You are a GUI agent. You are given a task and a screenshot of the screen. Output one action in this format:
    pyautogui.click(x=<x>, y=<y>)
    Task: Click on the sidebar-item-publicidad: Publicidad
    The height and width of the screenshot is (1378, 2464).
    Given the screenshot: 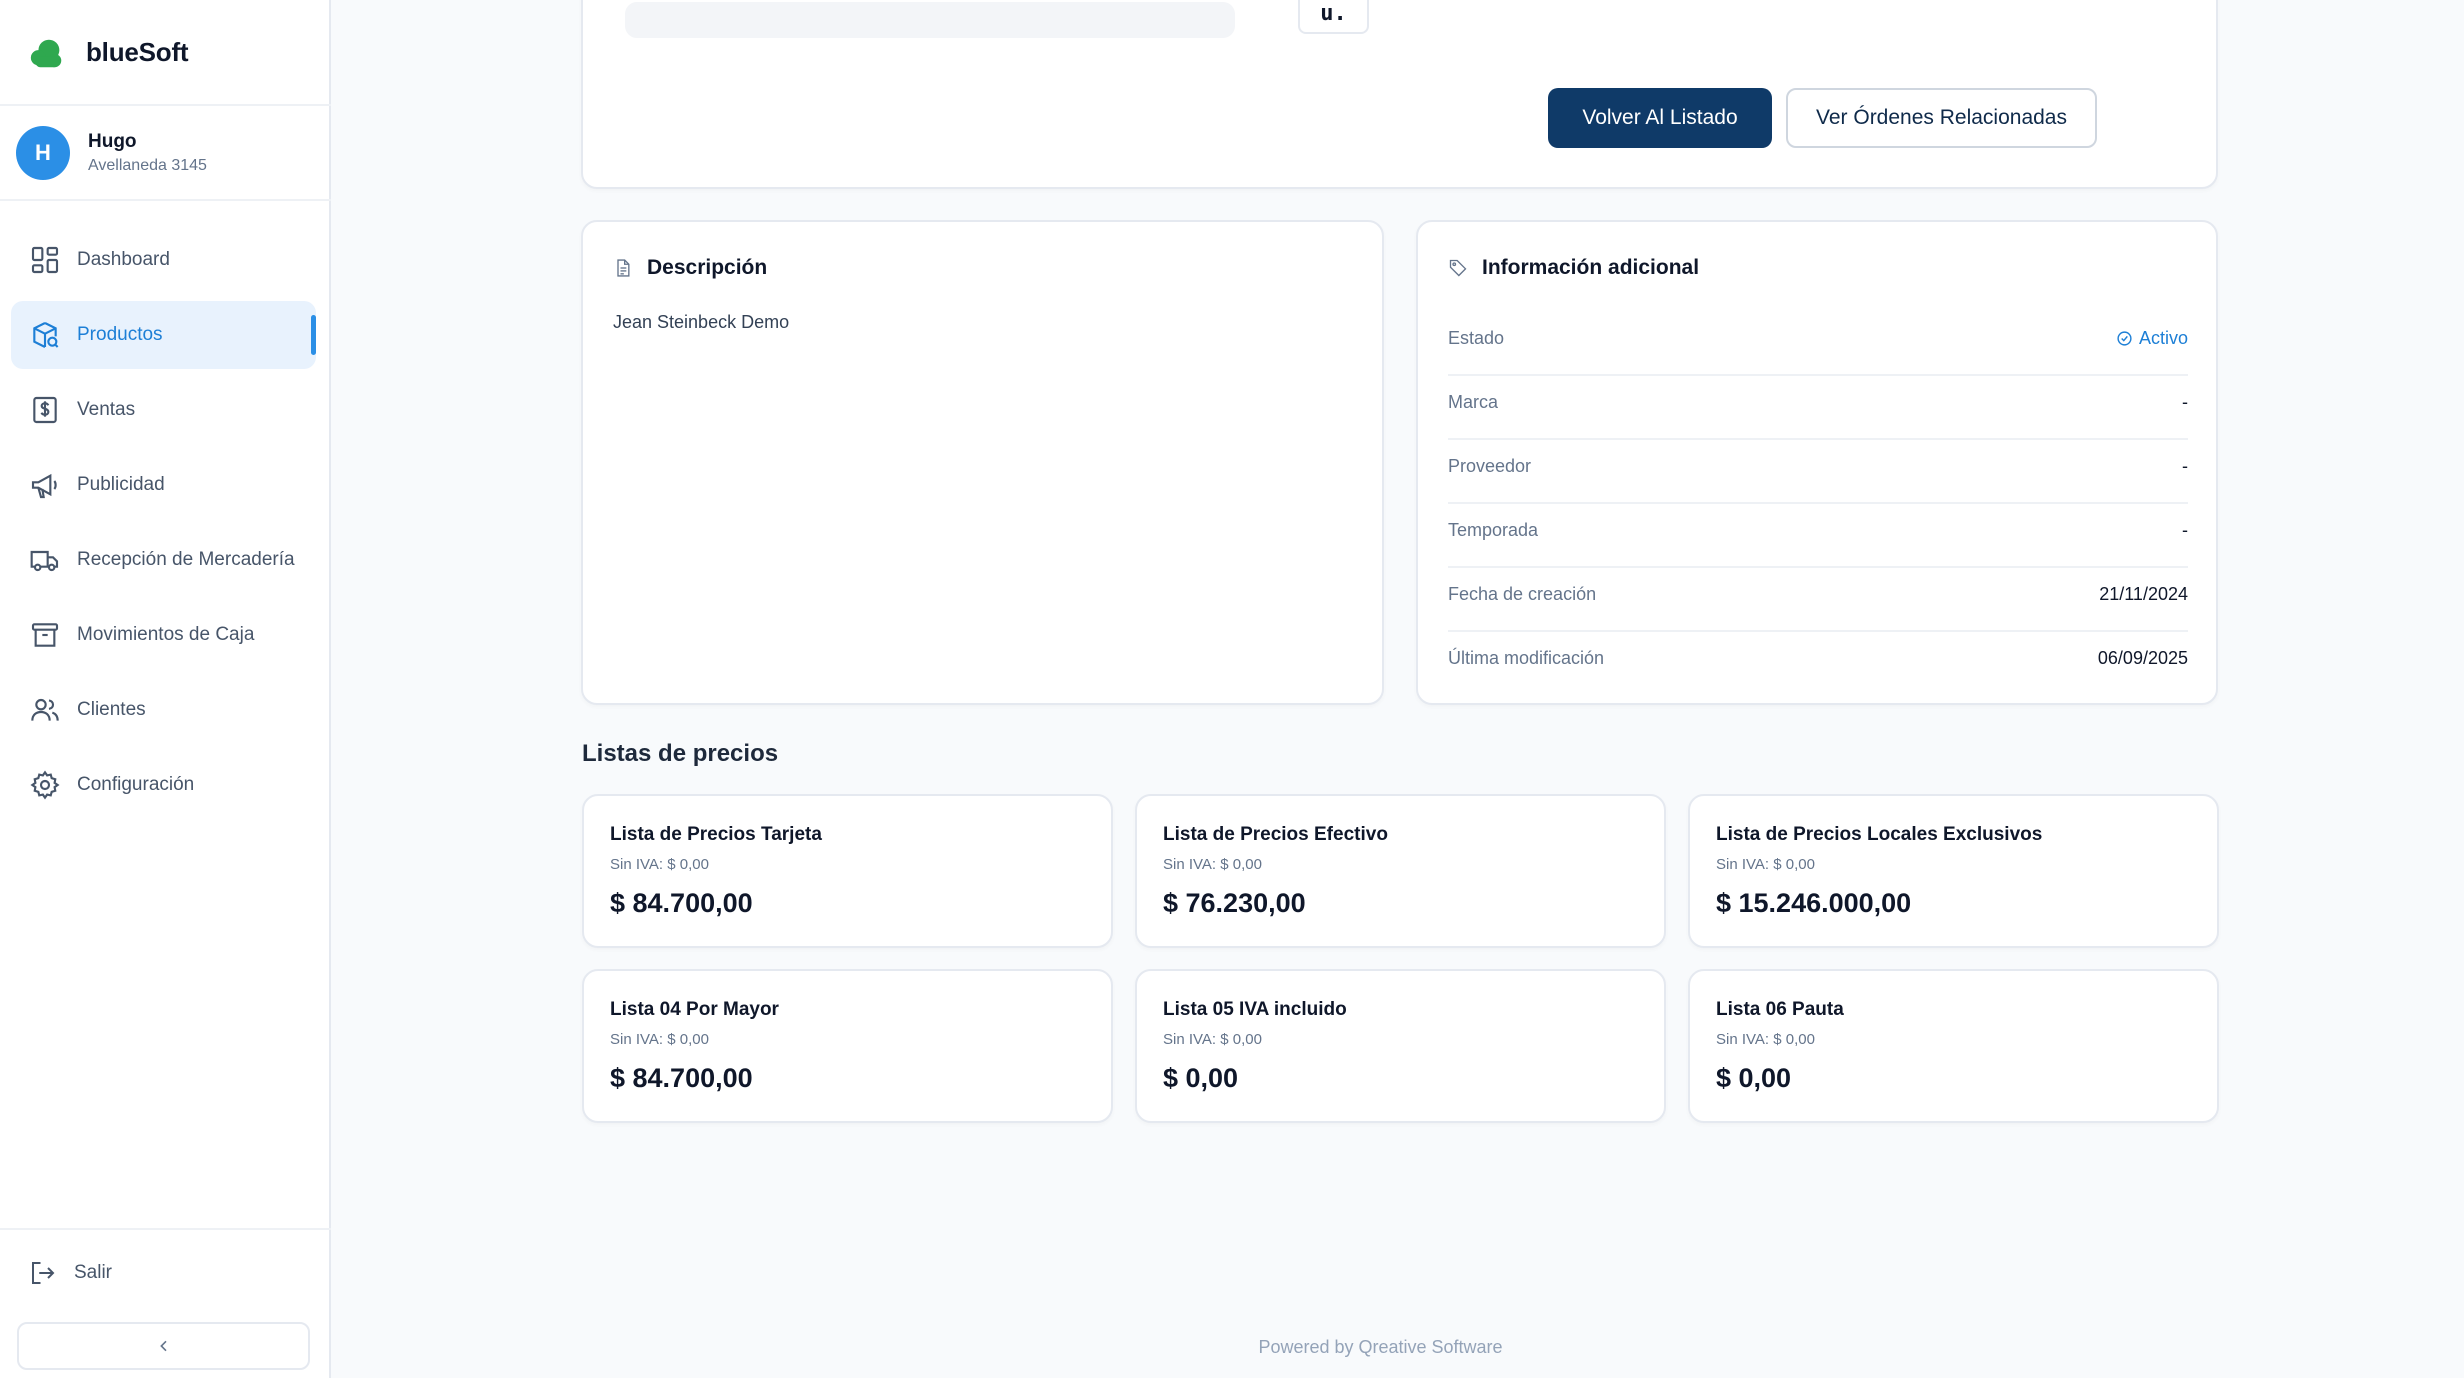 What is the action you would take?
    pyautogui.click(x=163, y=485)
    